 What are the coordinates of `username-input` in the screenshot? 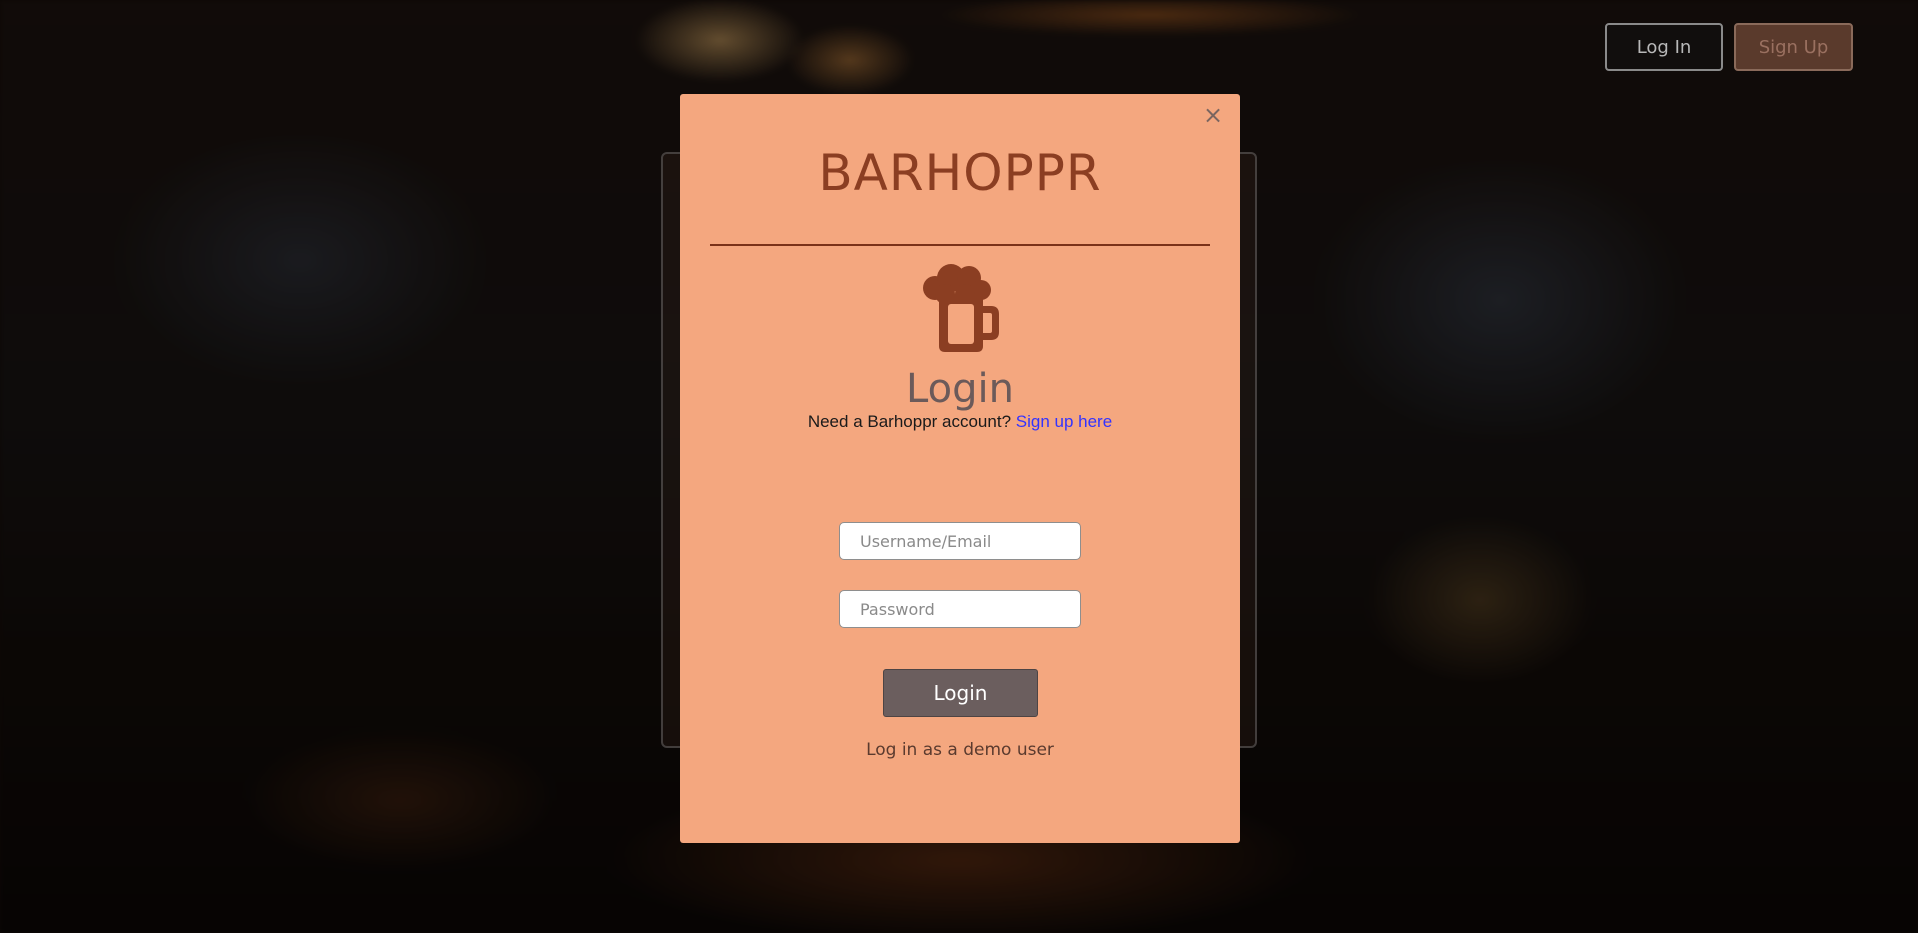 It's located at (960, 541).